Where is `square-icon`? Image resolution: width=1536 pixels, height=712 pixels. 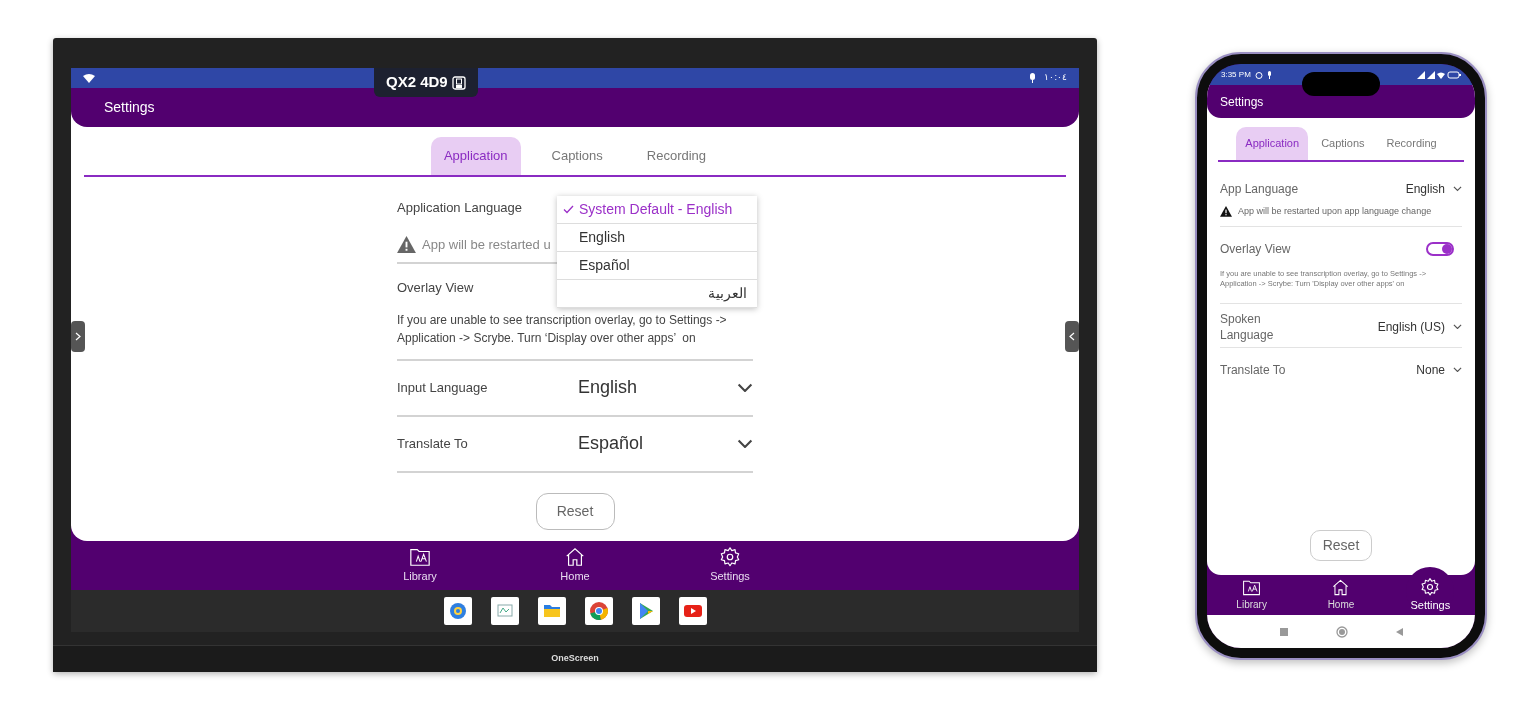
square-icon is located at coordinates (1283, 631).